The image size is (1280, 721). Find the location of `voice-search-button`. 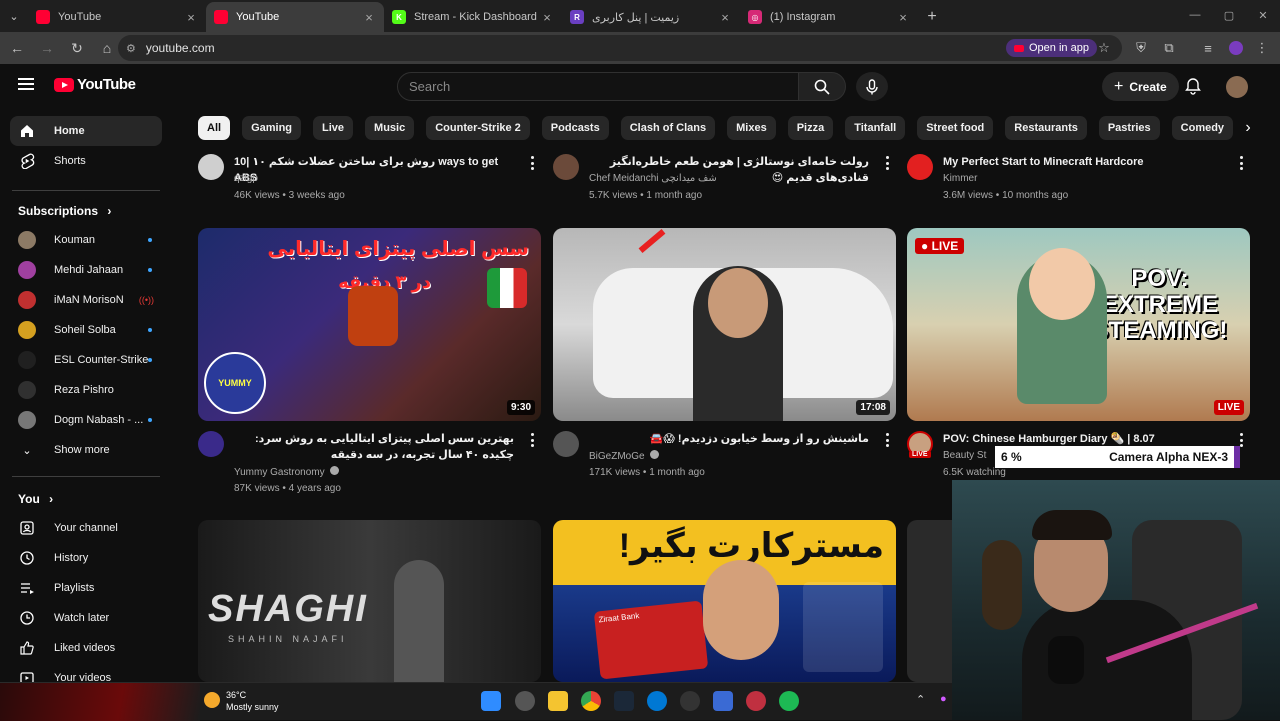

voice-search-button is located at coordinates (872, 86).